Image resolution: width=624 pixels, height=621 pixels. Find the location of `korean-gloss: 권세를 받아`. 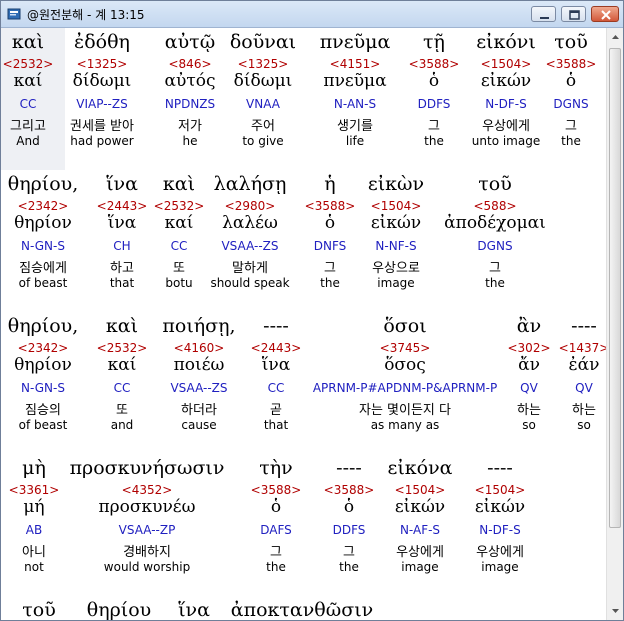

korean-gloss: 권세를 받아 is located at coordinates (102, 126).